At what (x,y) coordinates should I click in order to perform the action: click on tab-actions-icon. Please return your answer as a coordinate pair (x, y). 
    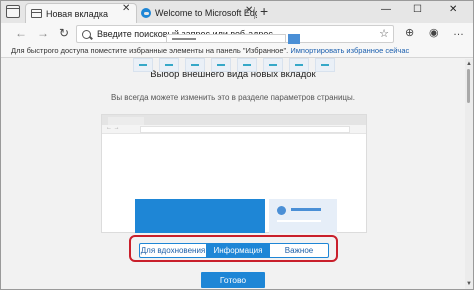
    Looking at the image, I should click on (13, 11).